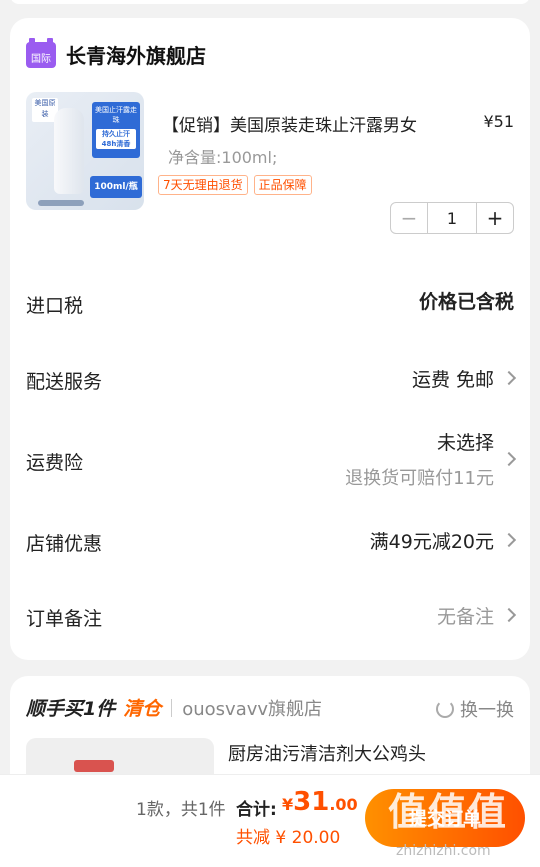 The width and height of the screenshot is (540, 867). I want to click on tmall-global-badge-text: 国际, so click(41, 59).